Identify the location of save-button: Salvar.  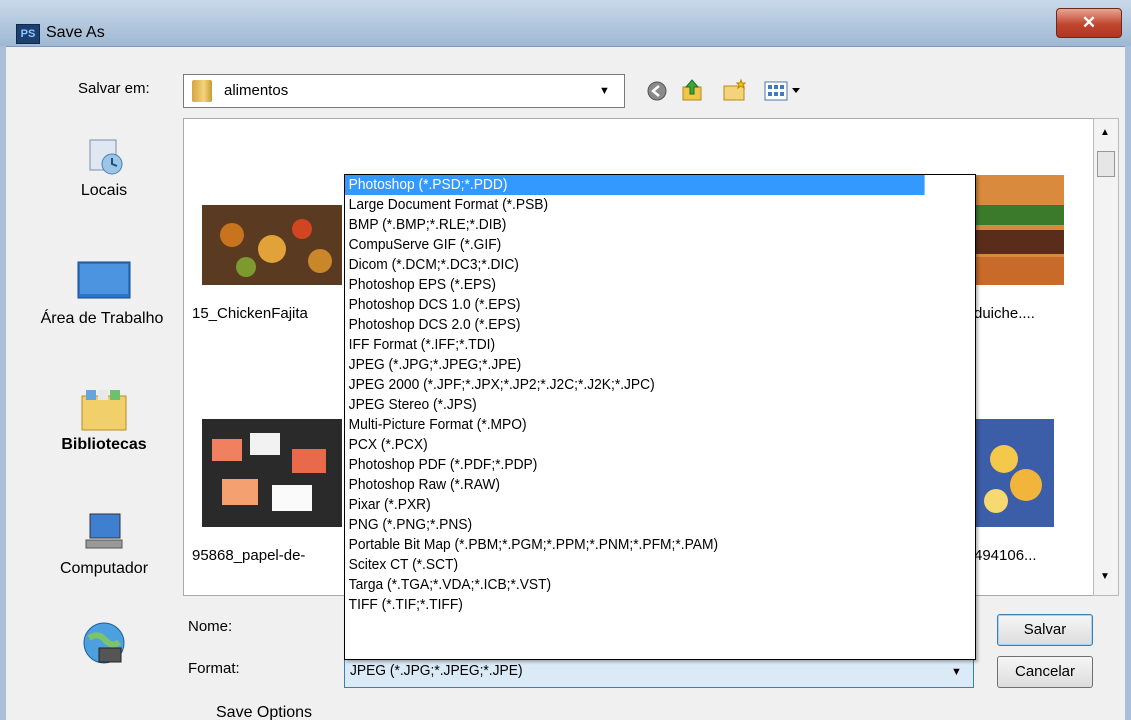
(1045, 630).